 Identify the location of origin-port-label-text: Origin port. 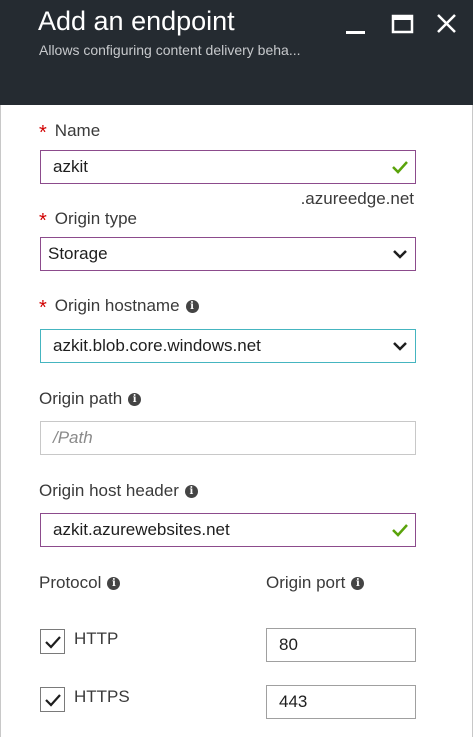
(306, 582).